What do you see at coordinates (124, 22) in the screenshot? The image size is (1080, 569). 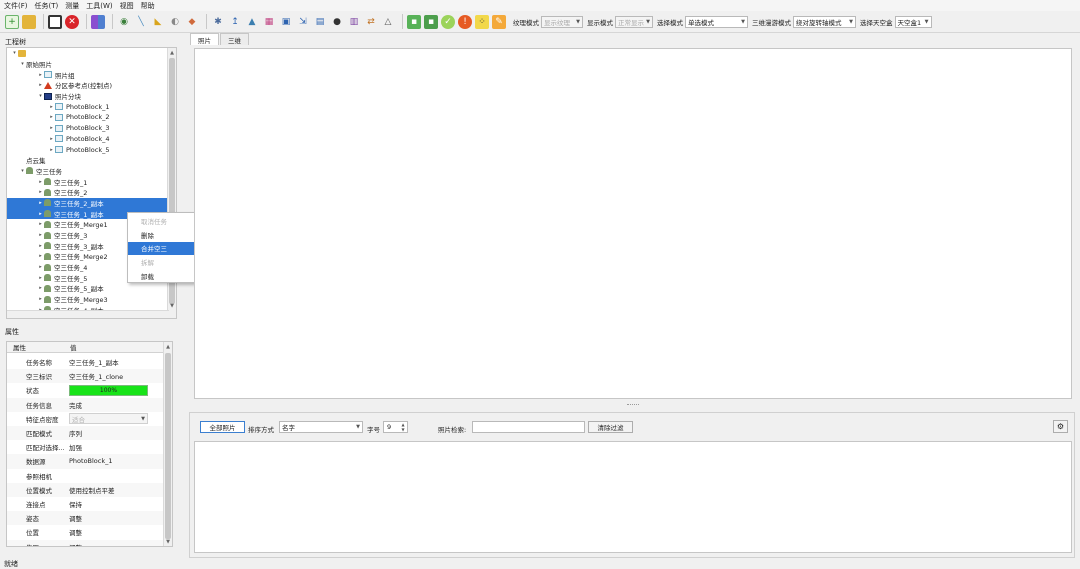 I see `add-photos-icon: ◉` at bounding box center [124, 22].